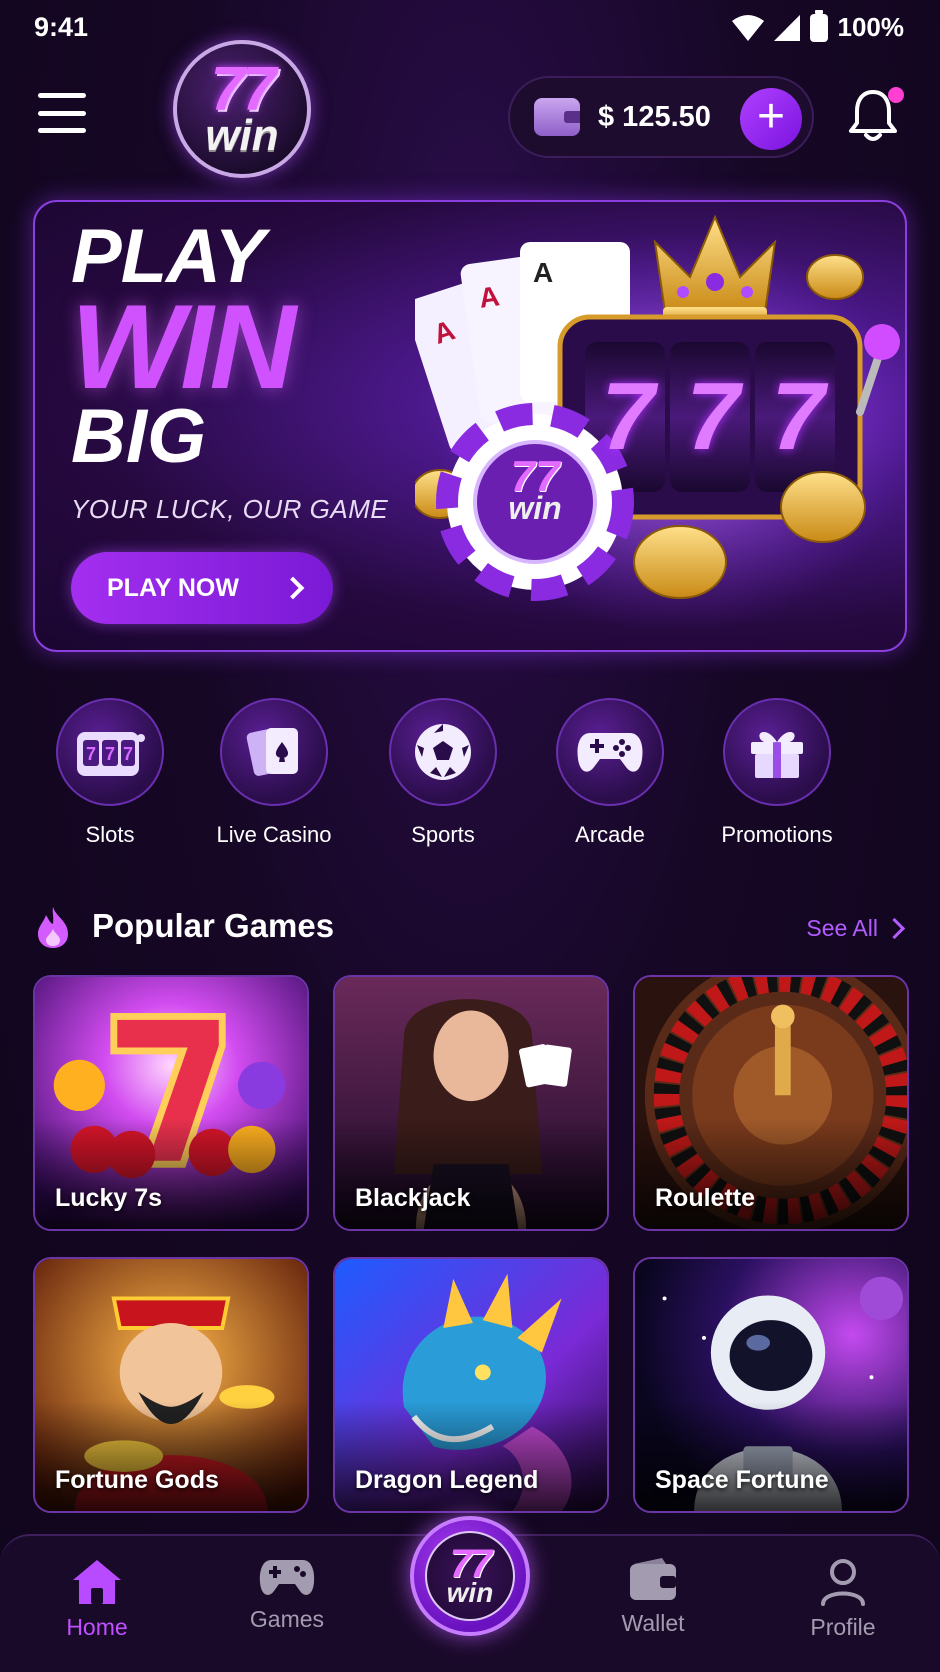 The width and height of the screenshot is (940, 1672). Describe the element at coordinates (61, 27) in the screenshot. I see `status-time: 9:41` at that location.